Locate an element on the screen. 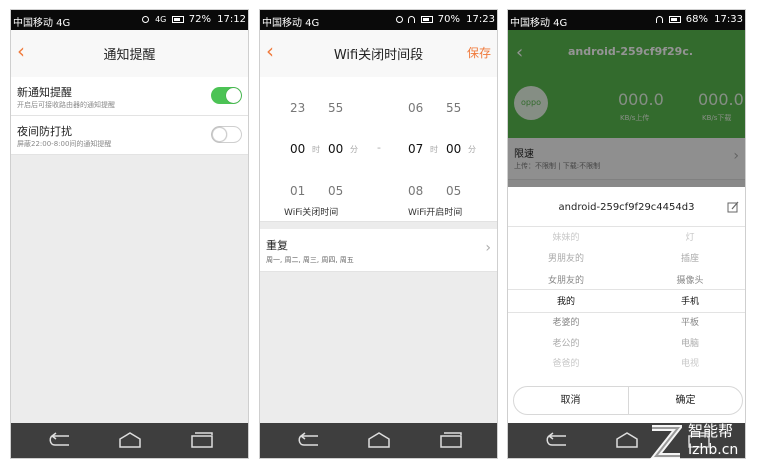 This screenshot has height=470, width=760. setting-description: 开启后可接收路由器的通知提醒 is located at coordinates (66, 105).